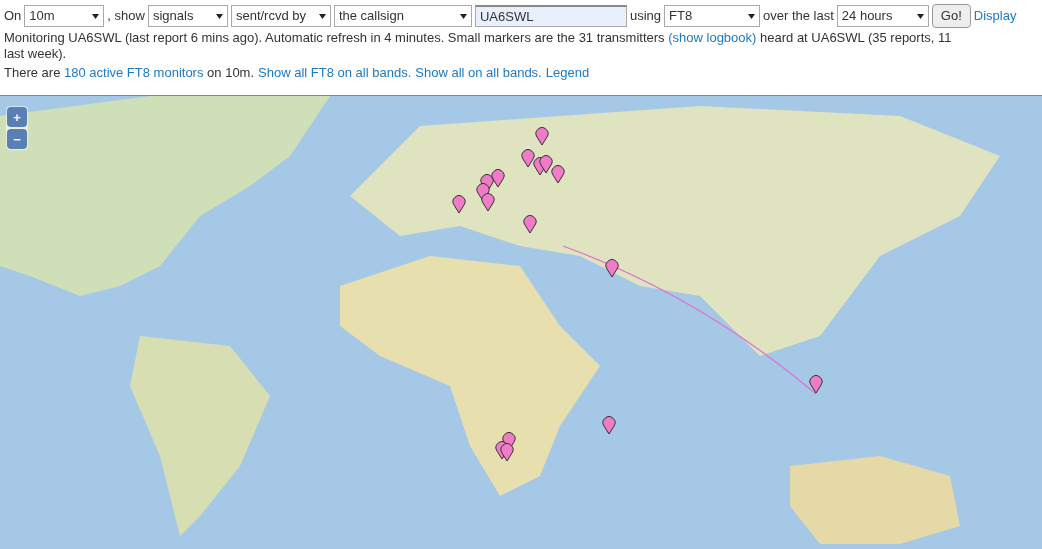 This screenshot has width=1042, height=549. Describe the element at coordinates (134, 72) in the screenshot. I see `monitors-link: 180 active FT8 monitors` at that location.